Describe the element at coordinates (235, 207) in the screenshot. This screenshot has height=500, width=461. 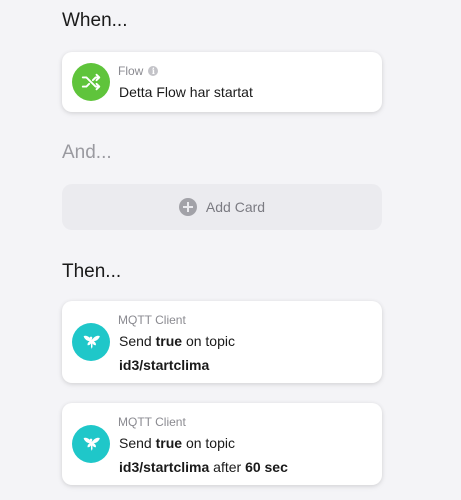
I see `add-card-label: Add Card` at that location.